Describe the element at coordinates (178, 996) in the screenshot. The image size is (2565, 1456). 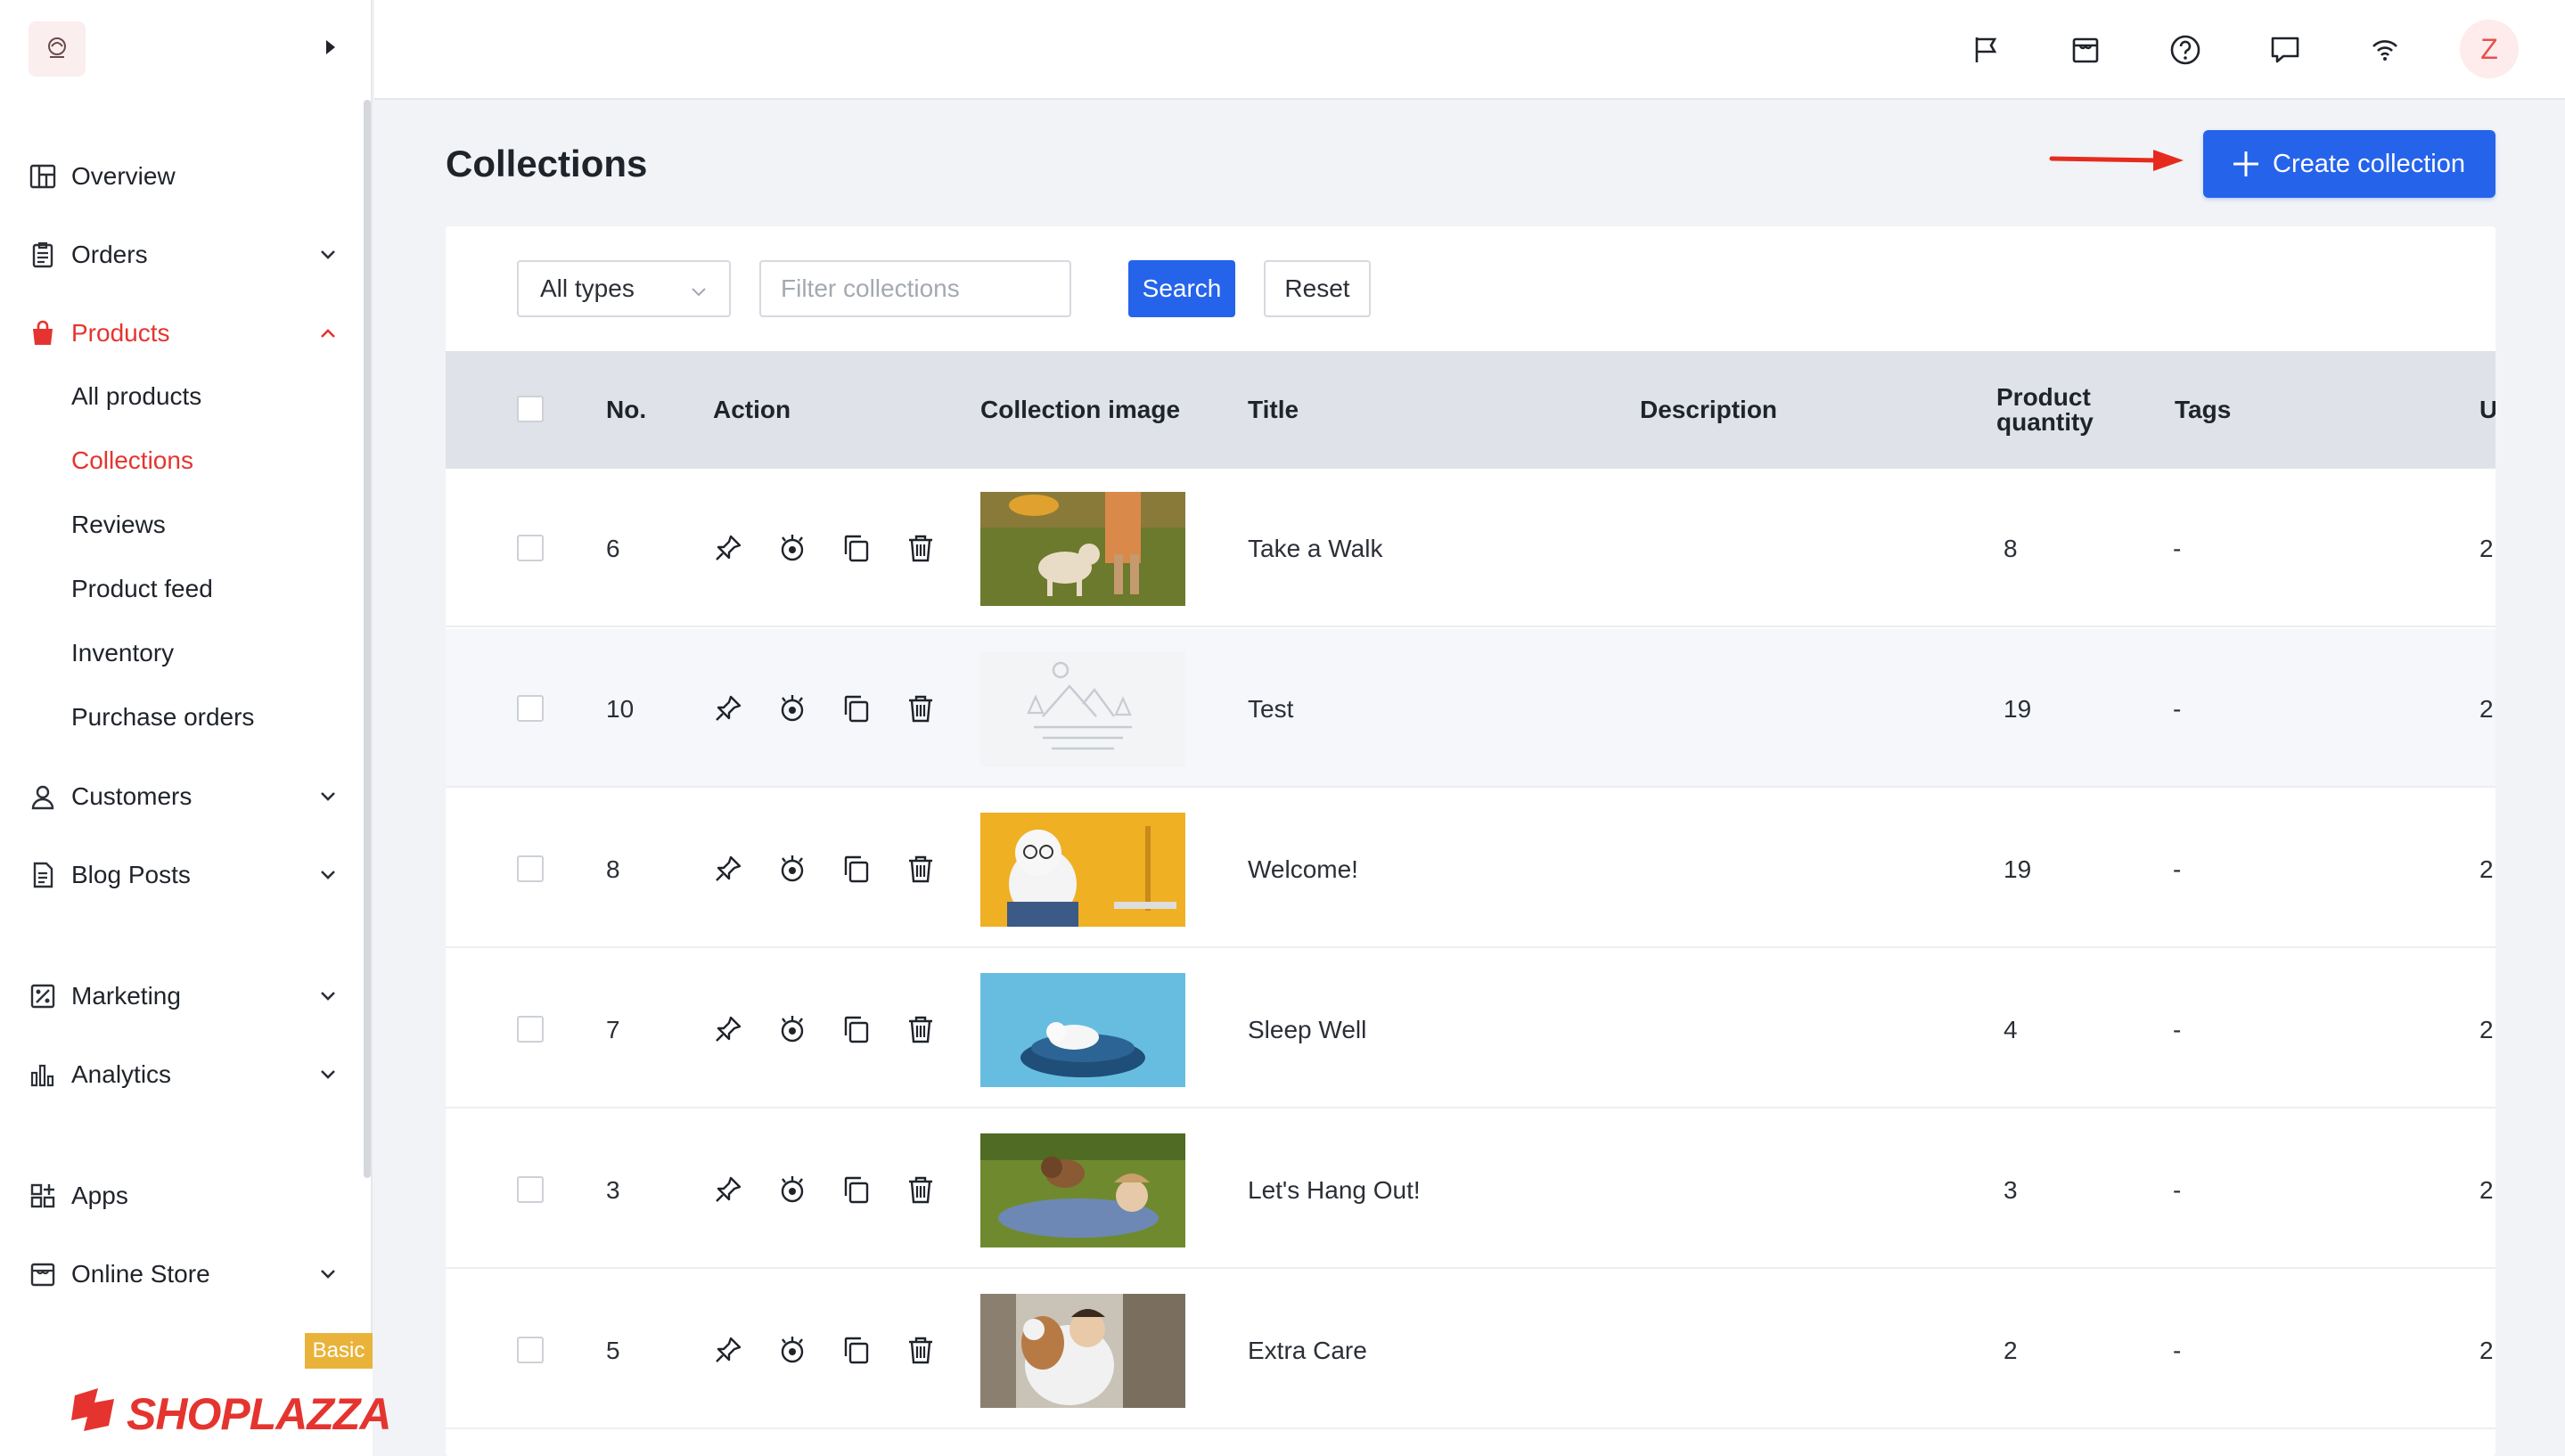
I see `sidebar-item-marketing: Marketing` at that location.